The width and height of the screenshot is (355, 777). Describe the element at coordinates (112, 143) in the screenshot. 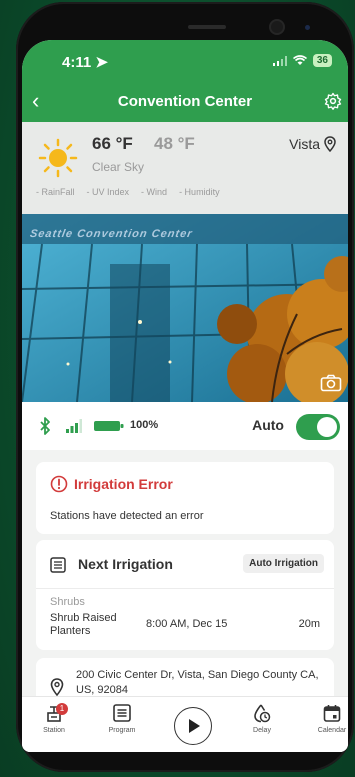

I see `temperature-high: 66 °F` at that location.